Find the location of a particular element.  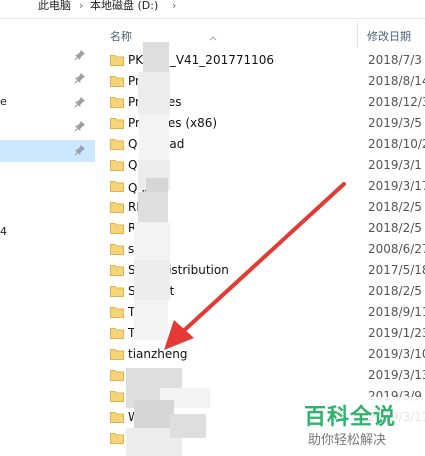

watermark-title: 百科全说 is located at coordinates (350, 417).